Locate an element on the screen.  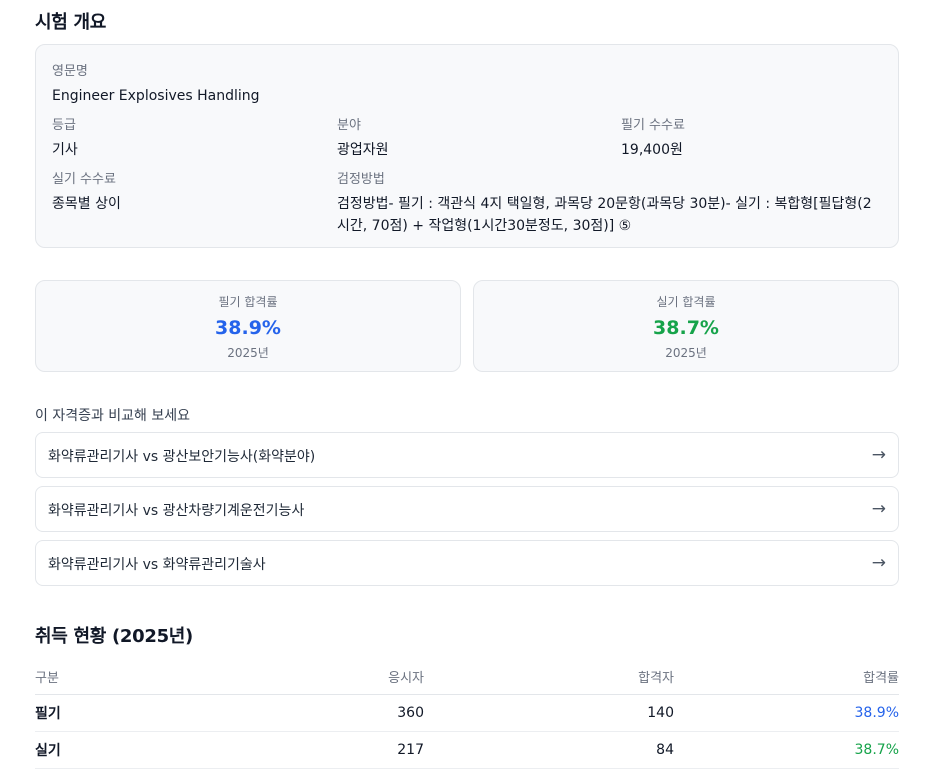
row-rate: 38.7% is located at coordinates (786, 750).